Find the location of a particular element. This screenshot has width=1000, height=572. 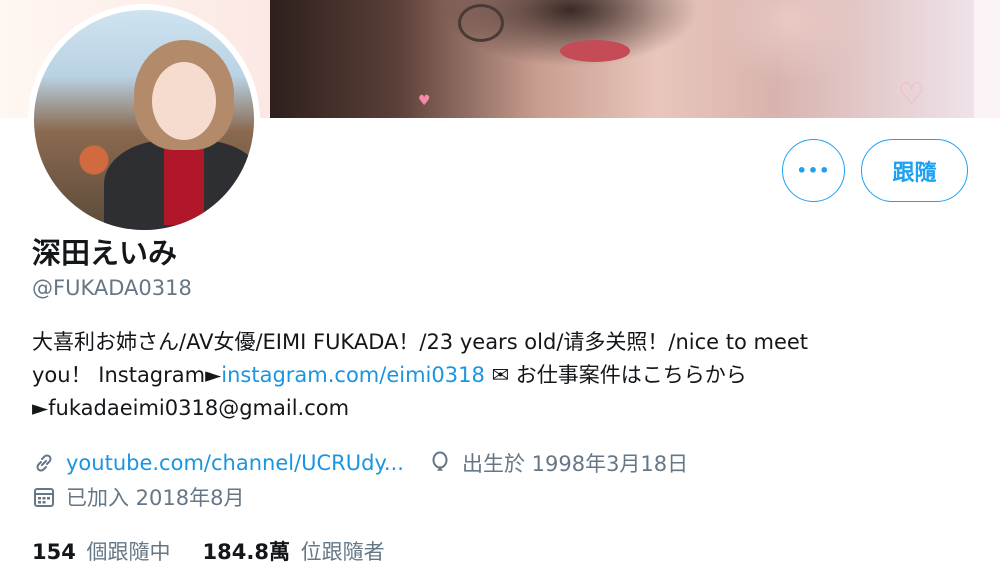

more-options-button: ••• is located at coordinates (813, 170).